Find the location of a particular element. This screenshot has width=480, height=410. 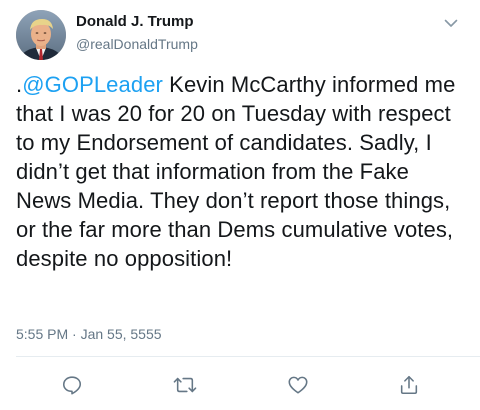

retweet-button is located at coordinates (185, 385).